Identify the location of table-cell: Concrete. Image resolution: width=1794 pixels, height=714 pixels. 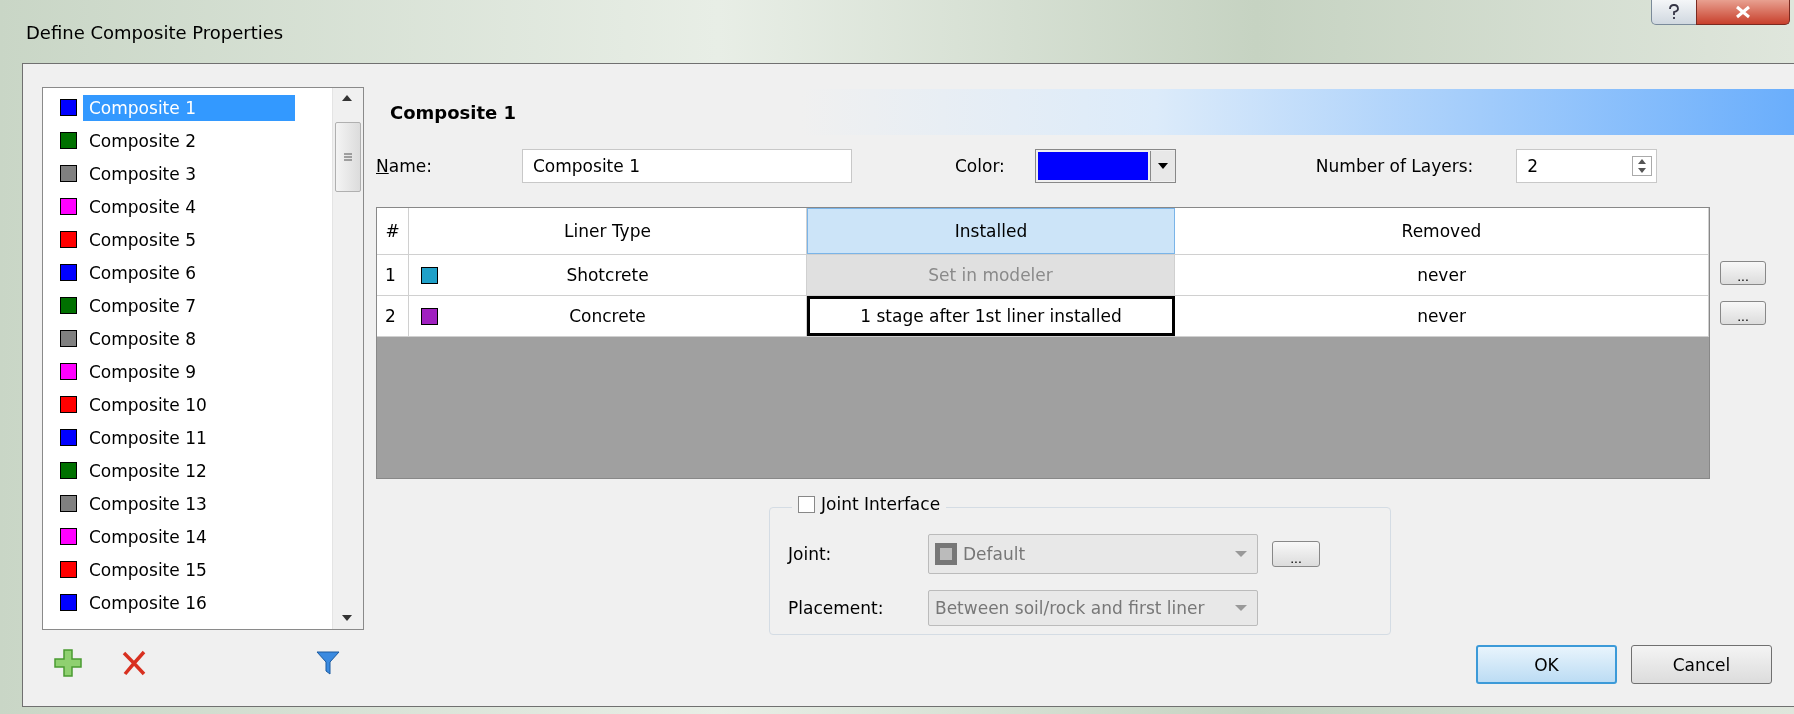
(607, 316).